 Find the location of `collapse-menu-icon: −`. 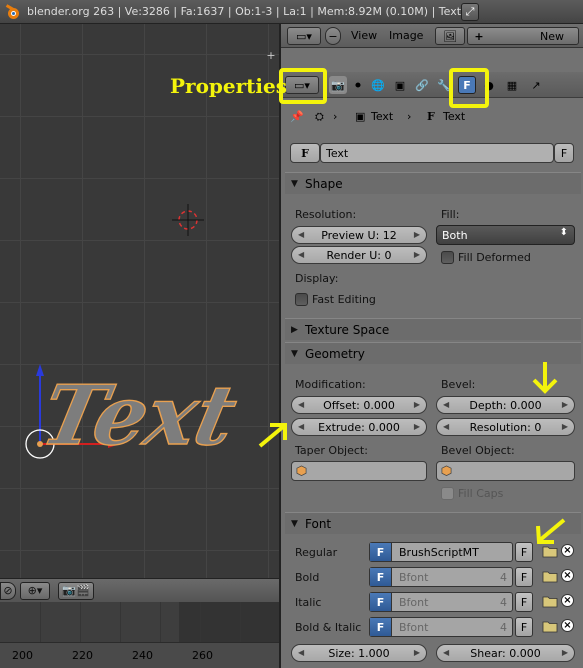

collapse-menu-icon: − is located at coordinates (333, 36).